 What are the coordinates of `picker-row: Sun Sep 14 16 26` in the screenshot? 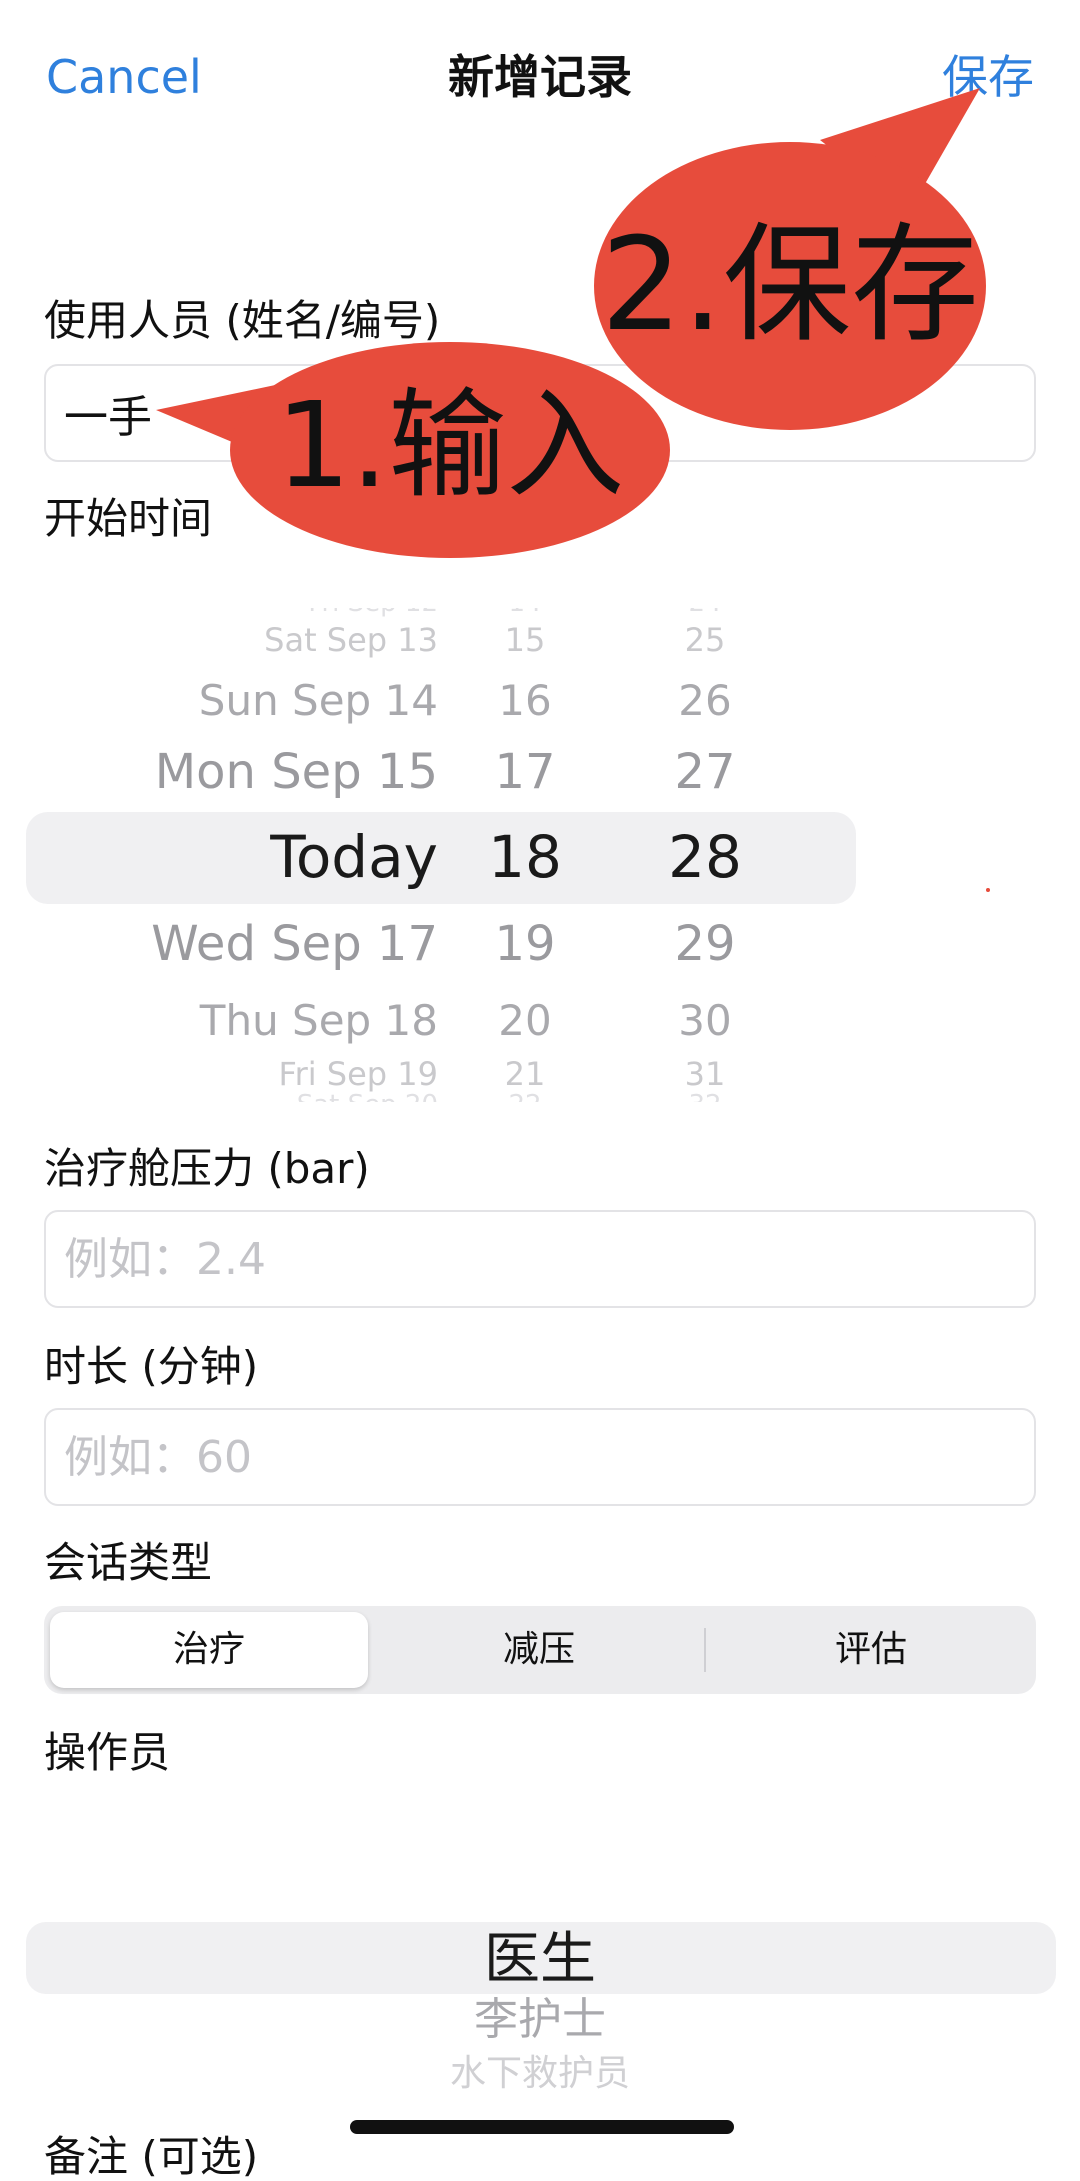 It's located at (540, 701).